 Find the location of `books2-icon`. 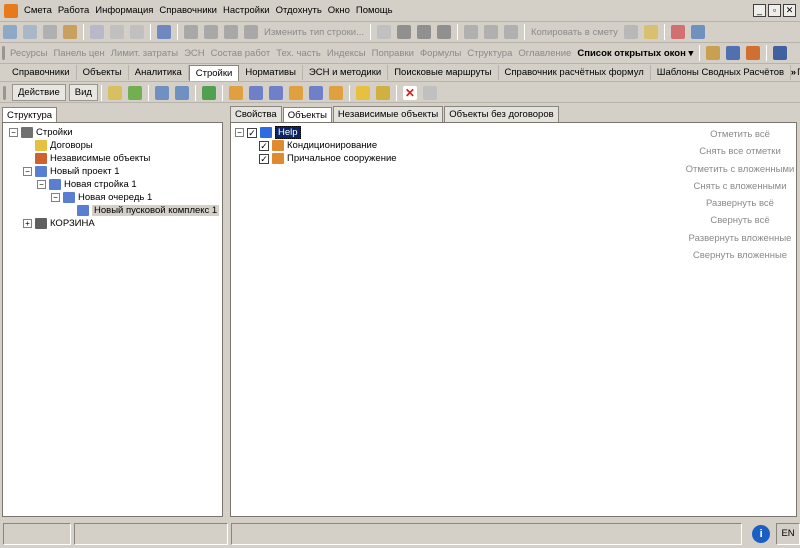

books2-icon is located at coordinates (697, 32).